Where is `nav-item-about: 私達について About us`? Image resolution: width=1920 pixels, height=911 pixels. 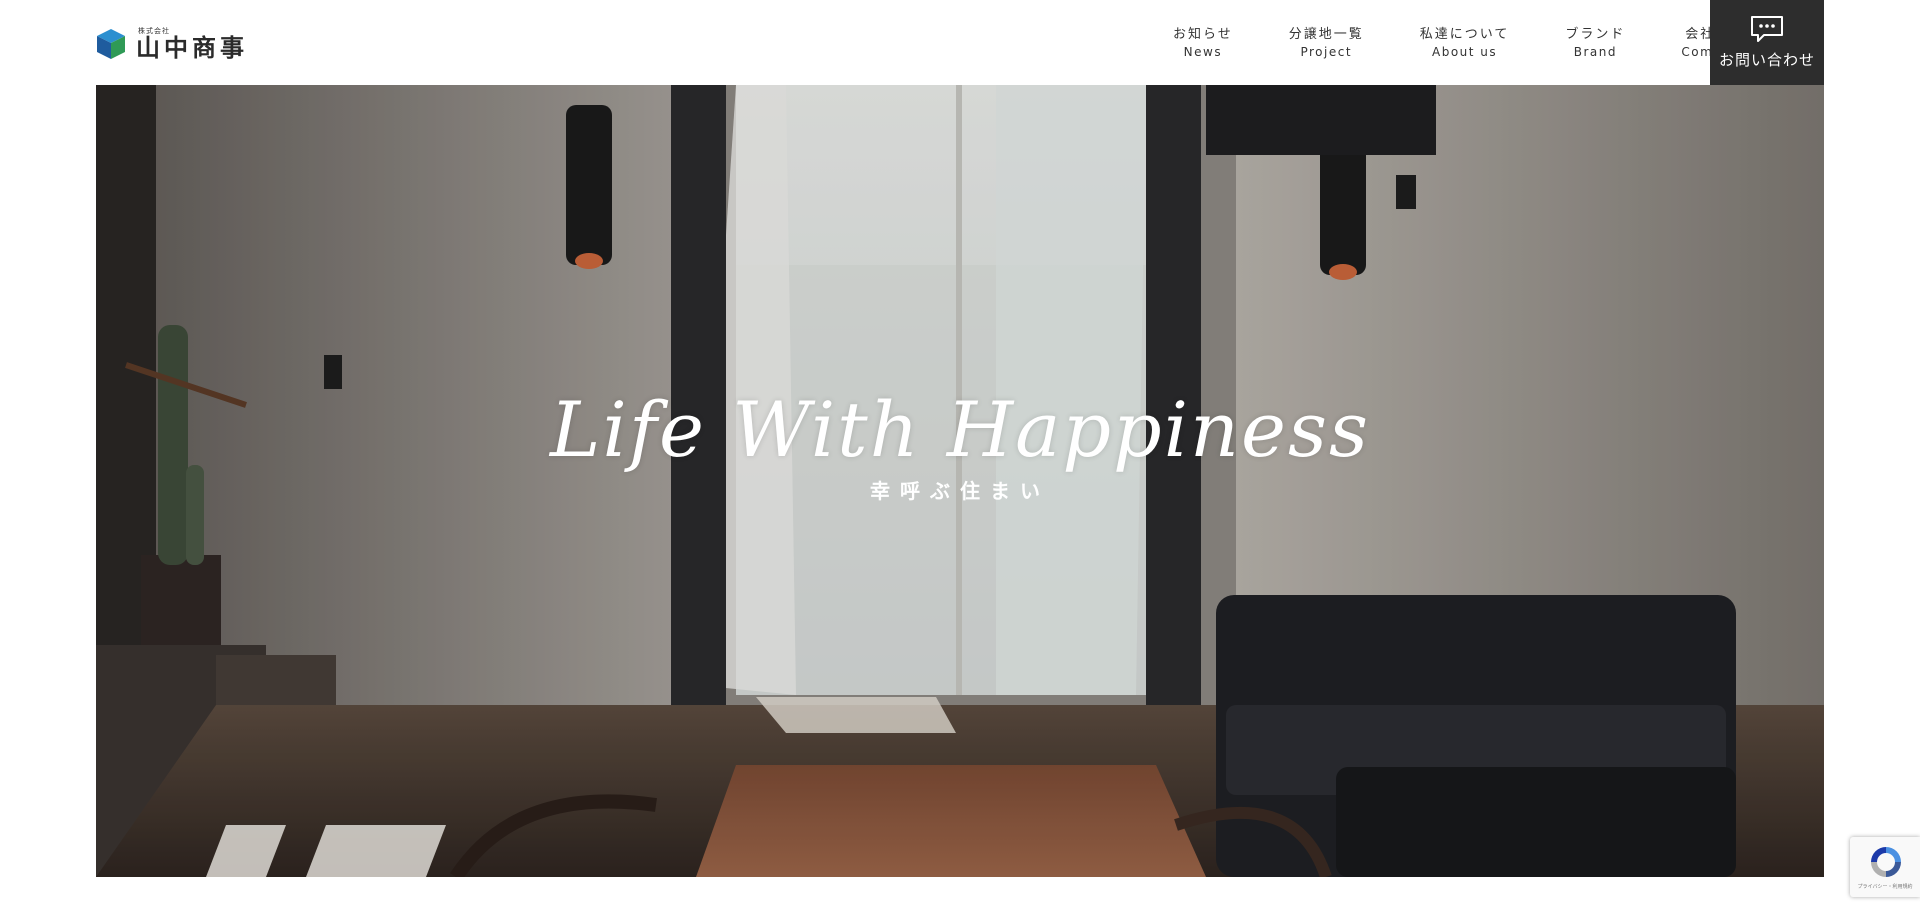
nav-item-about: 私達について About us is located at coordinates (1465, 42).